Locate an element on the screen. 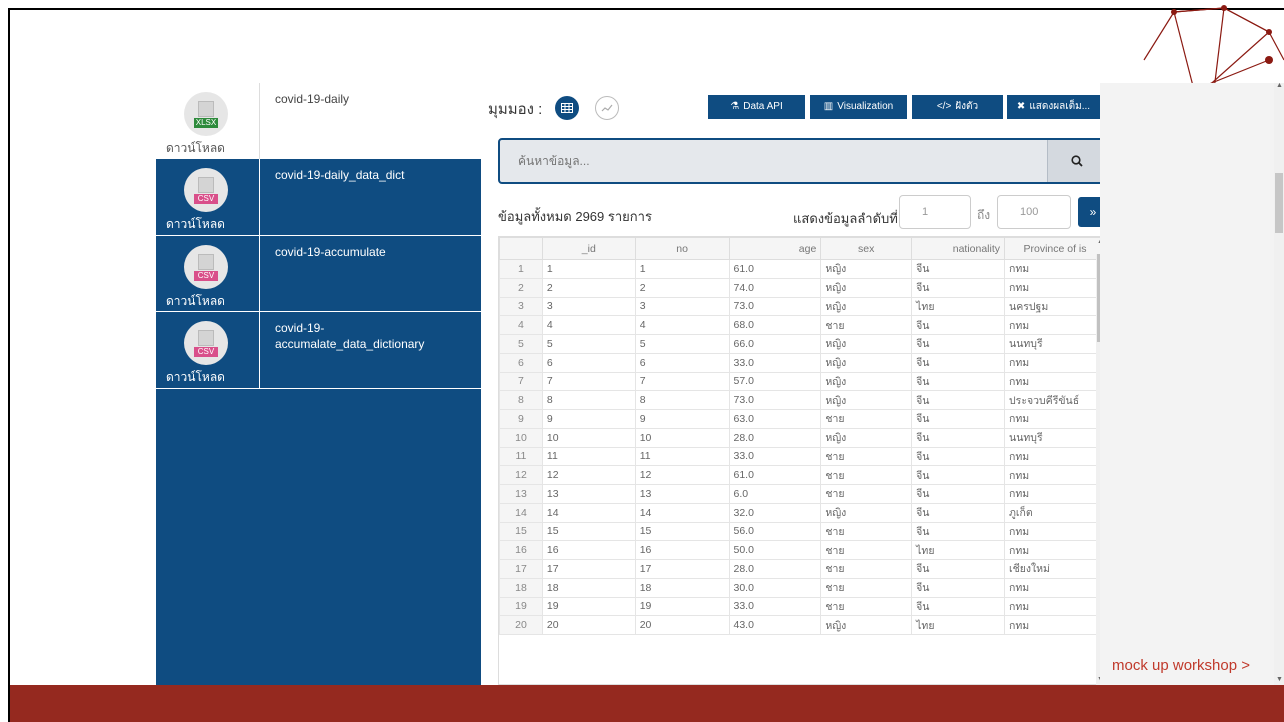 This screenshot has width=1284, height=722. table-cell: 32.0 is located at coordinates (775, 512).